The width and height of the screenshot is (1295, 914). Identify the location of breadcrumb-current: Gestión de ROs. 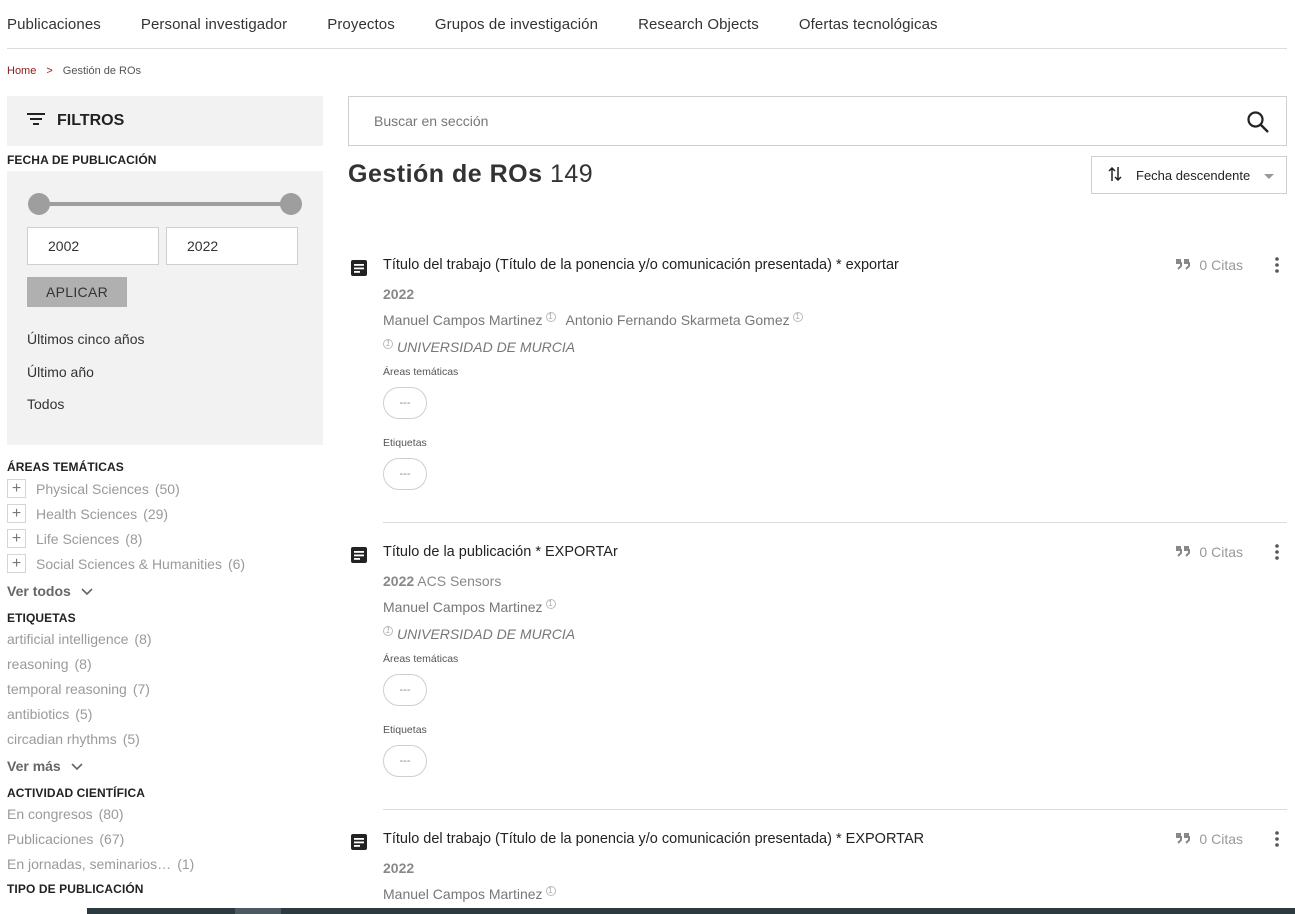
(102, 71).